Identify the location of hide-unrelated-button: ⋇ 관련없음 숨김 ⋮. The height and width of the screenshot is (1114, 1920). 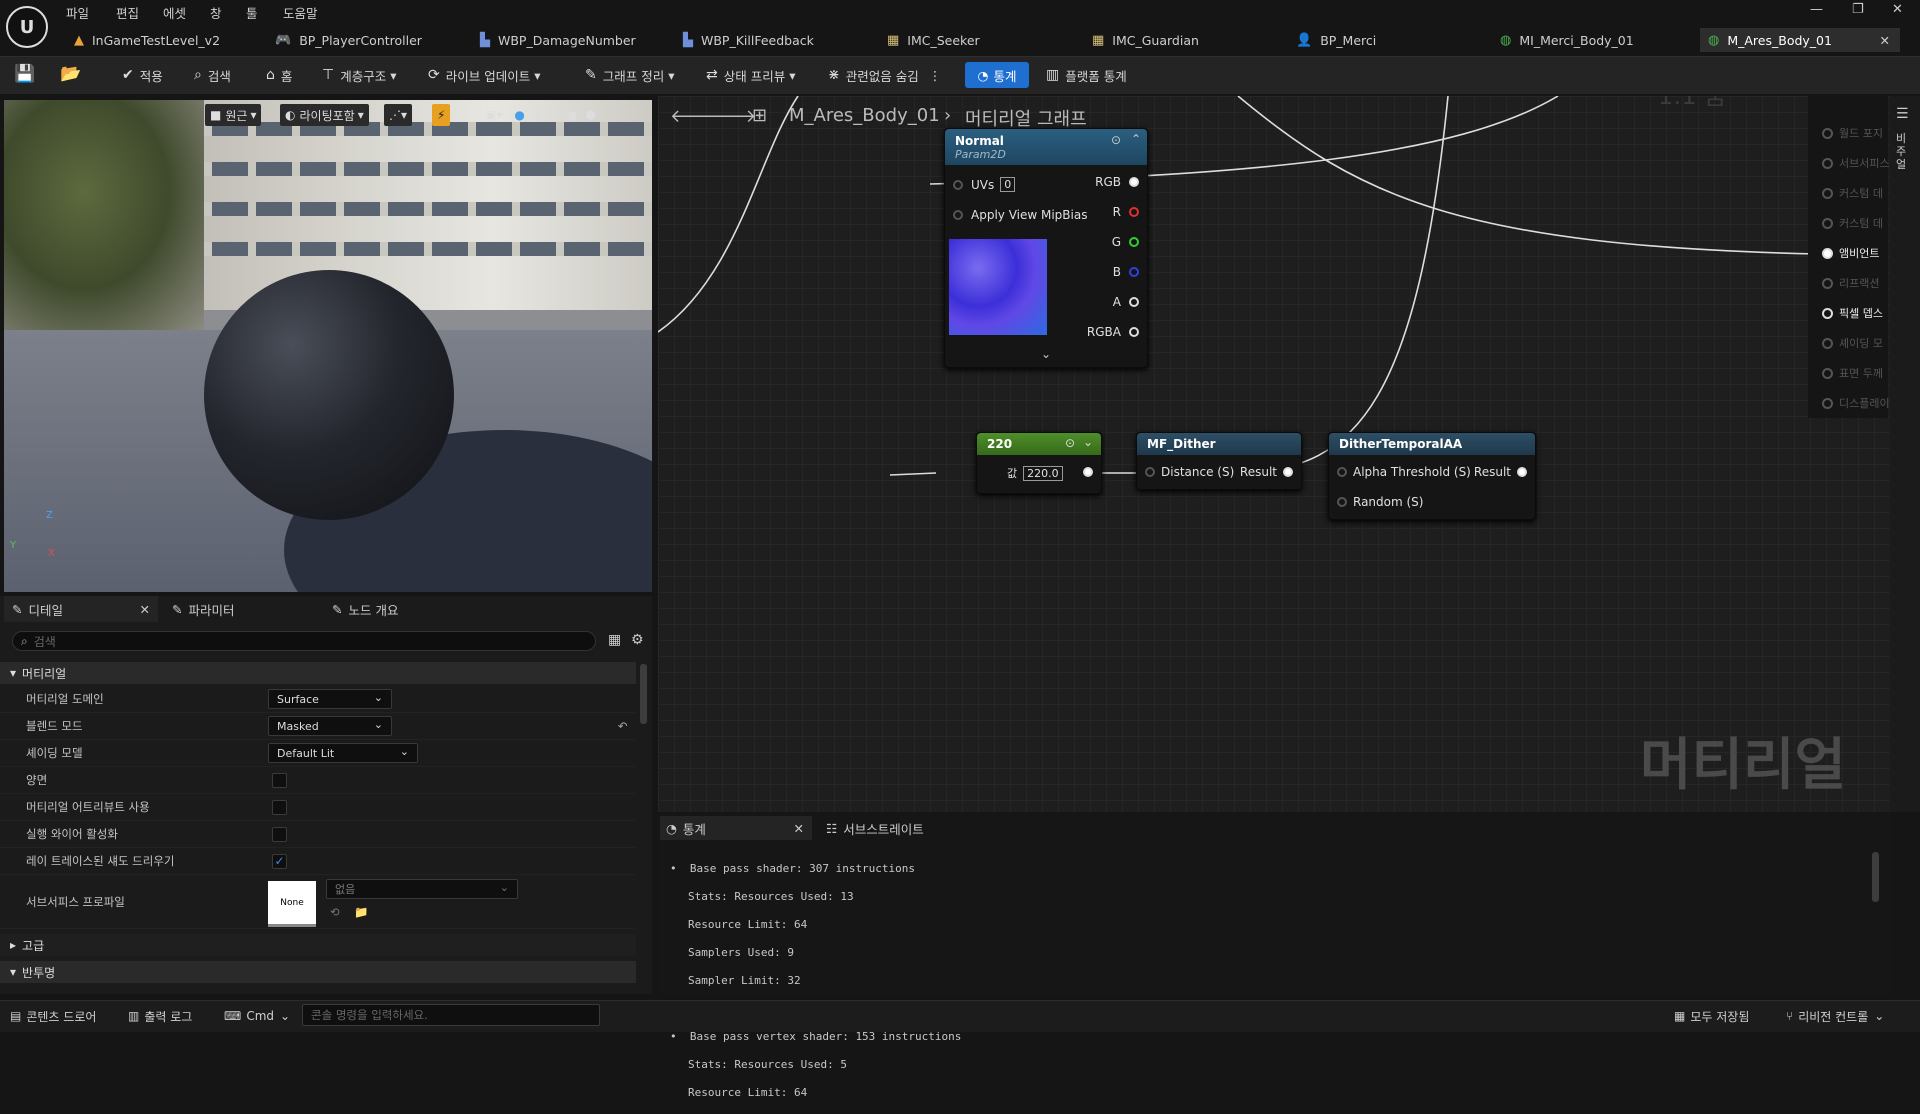
(884, 75).